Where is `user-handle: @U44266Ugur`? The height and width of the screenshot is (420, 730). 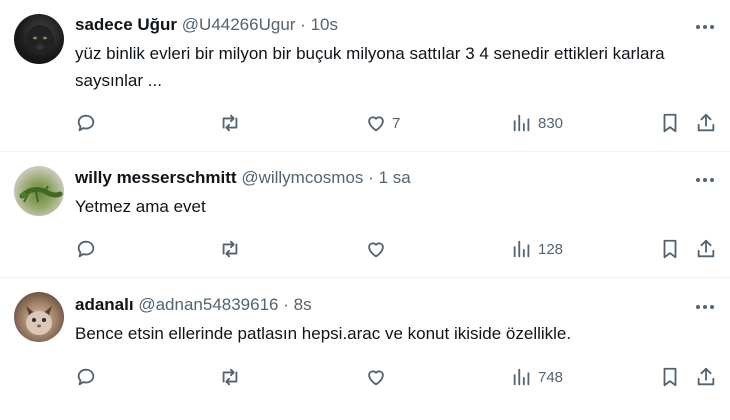
user-handle: @U44266Ugur is located at coordinates (239, 24).